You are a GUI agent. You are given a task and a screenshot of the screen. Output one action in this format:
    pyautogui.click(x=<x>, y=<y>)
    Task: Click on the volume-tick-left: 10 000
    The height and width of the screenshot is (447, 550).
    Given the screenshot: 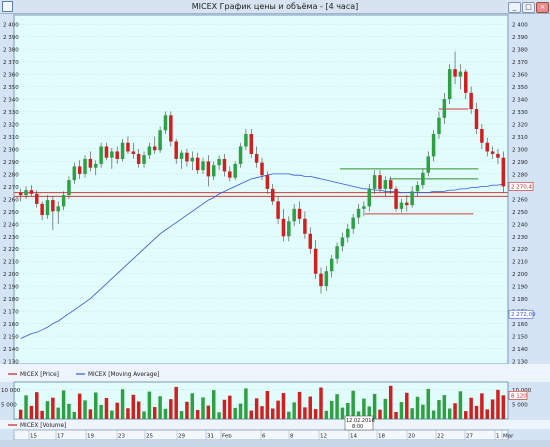 What is the action you would take?
    pyautogui.click(x=11, y=391)
    